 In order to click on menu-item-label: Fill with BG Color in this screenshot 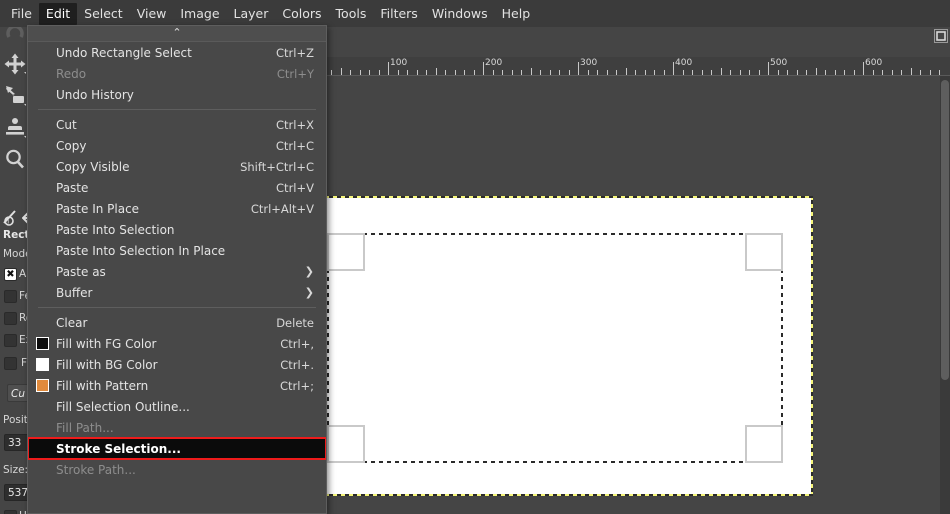, I will do `click(107, 364)`.